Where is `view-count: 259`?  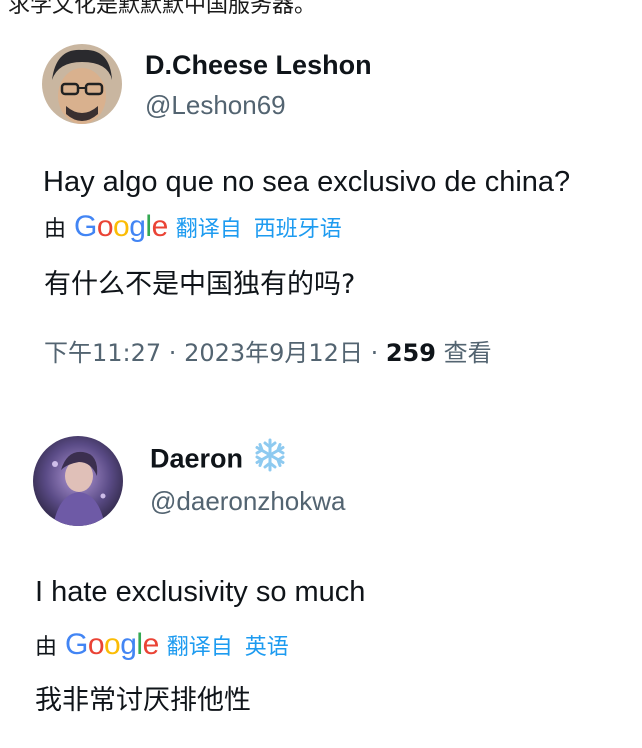 view-count: 259 is located at coordinates (410, 353).